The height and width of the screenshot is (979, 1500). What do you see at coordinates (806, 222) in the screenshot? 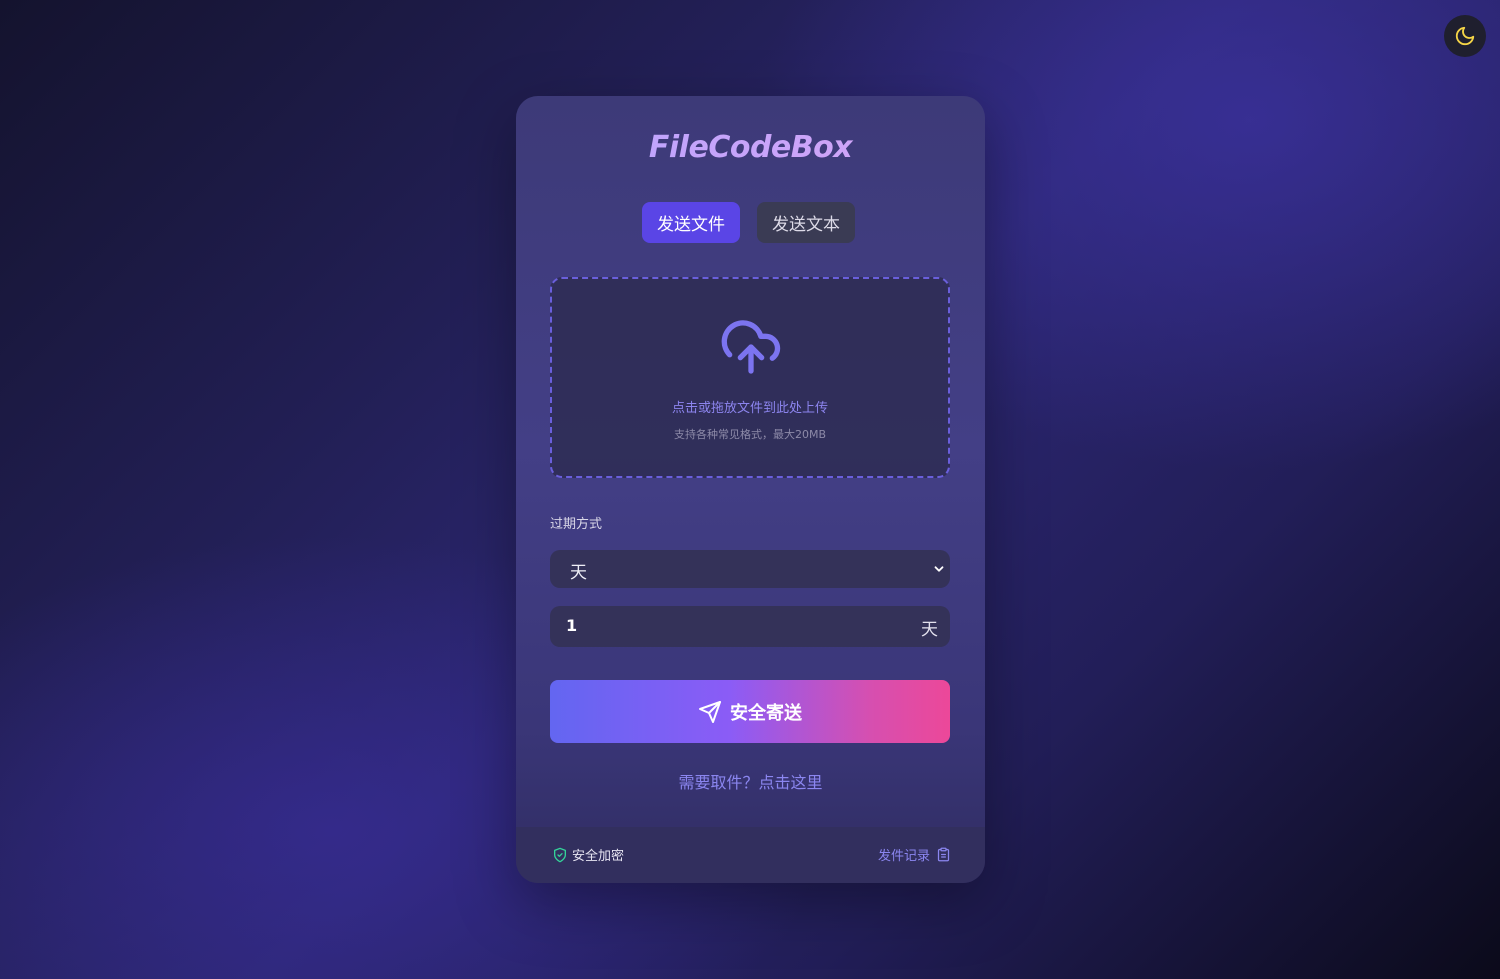
I see `tab-send-text: 发送文本` at bounding box center [806, 222].